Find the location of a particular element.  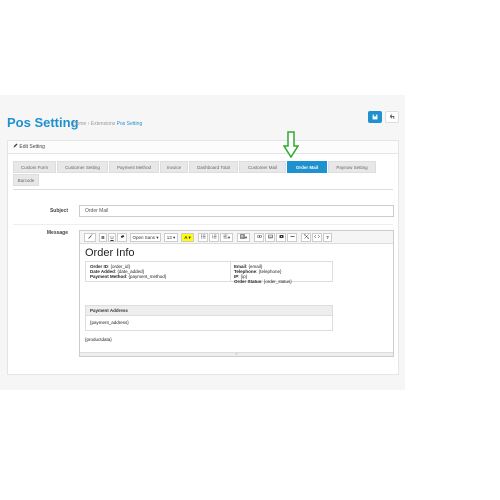

fullscreen-button is located at coordinates (306, 237).